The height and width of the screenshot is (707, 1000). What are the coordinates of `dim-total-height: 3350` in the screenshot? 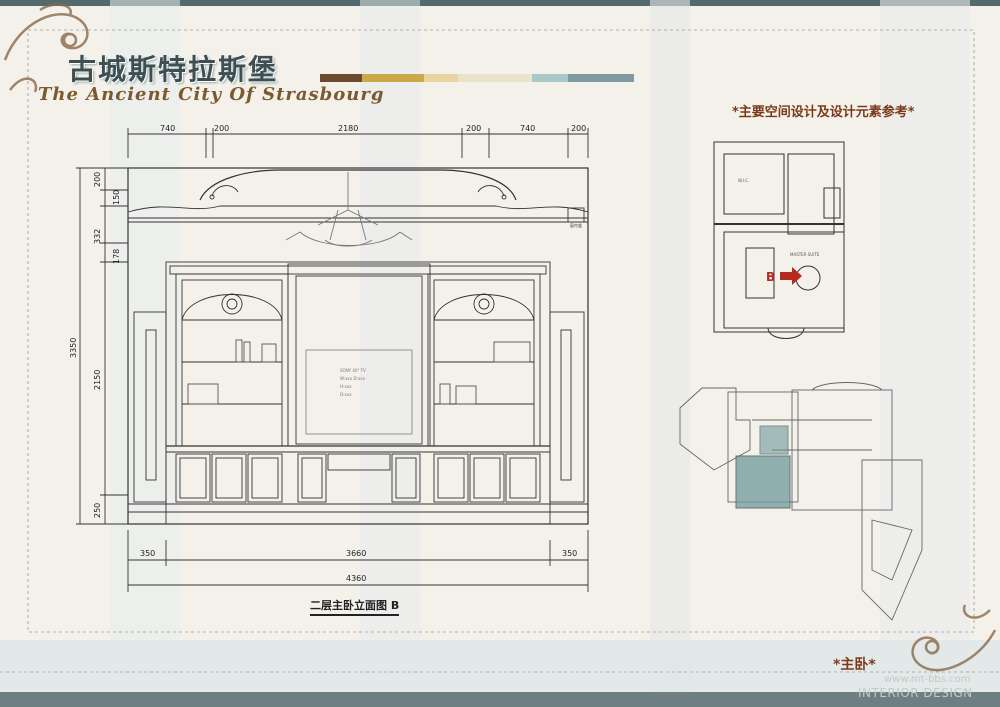 It's located at (73, 348).